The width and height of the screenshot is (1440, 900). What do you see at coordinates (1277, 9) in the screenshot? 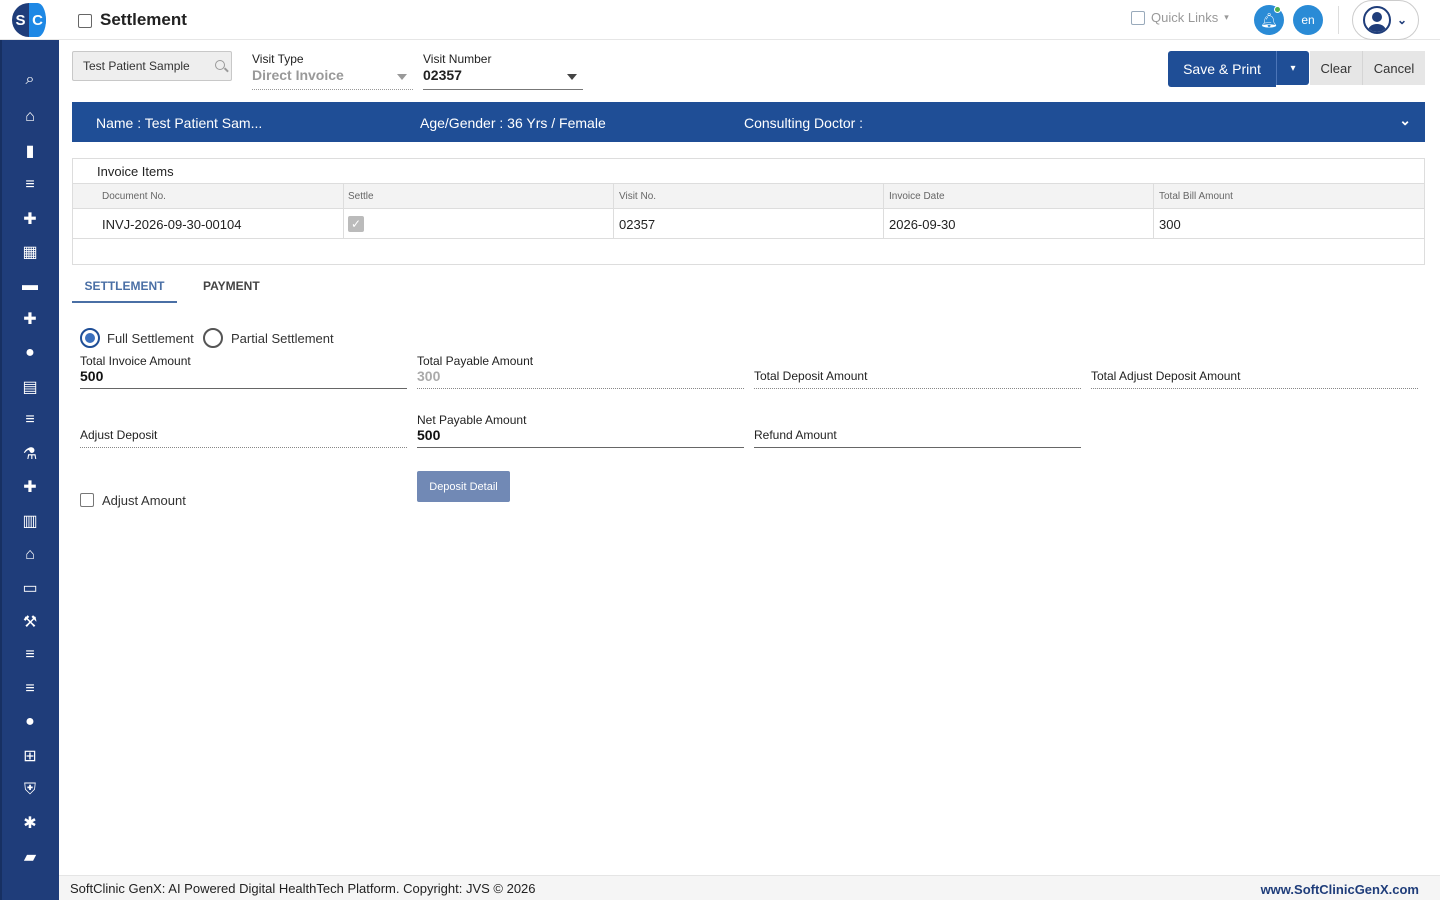
I see `notification-indicator` at bounding box center [1277, 9].